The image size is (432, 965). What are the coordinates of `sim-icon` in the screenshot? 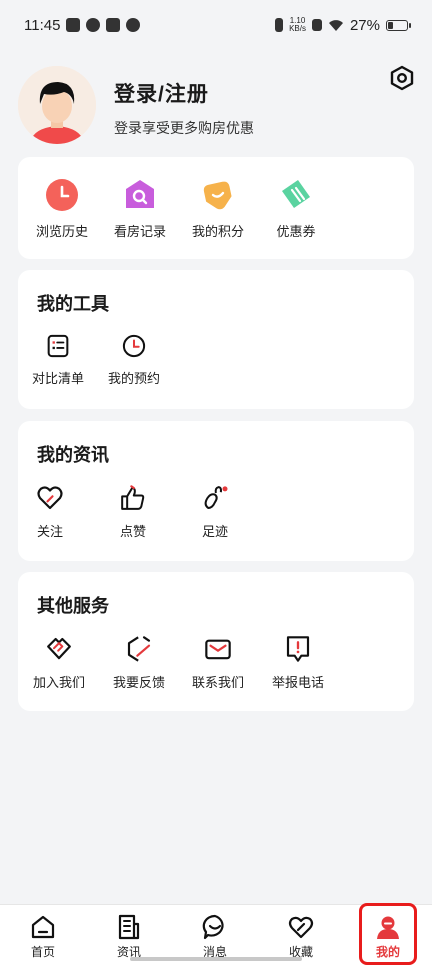 It's located at (316, 25).